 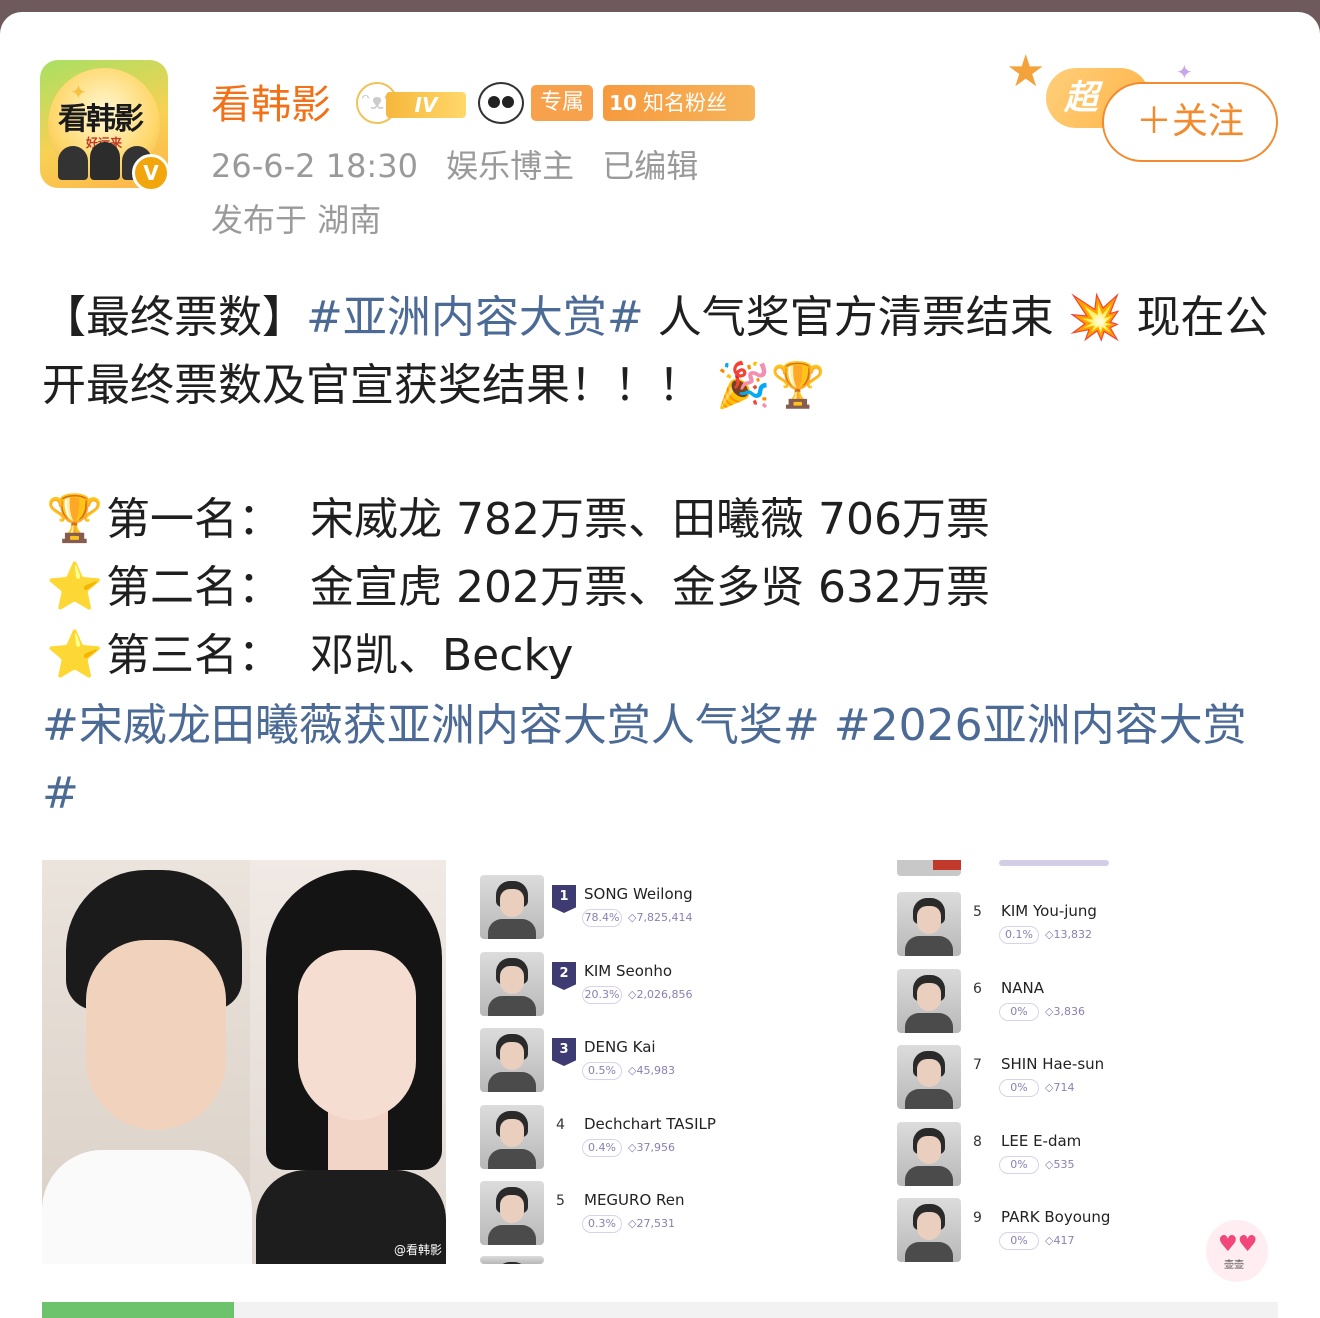 What do you see at coordinates (650, 166) in the screenshot?
I see `edited-label: 已编辑` at bounding box center [650, 166].